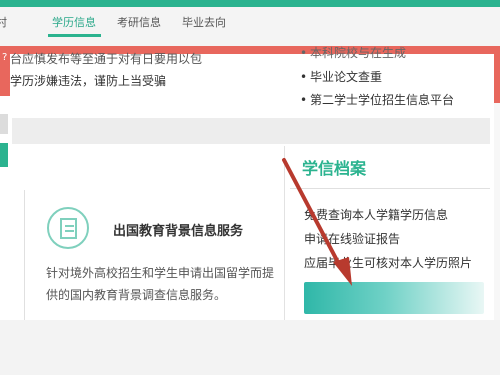 The image size is (500, 375). What do you see at coordinates (160, 284) in the screenshot?
I see `service-card-description: 针对境外高校招生和学生申请出国留学而提供的国内教育背景调查信息服务。` at bounding box center [160, 284].